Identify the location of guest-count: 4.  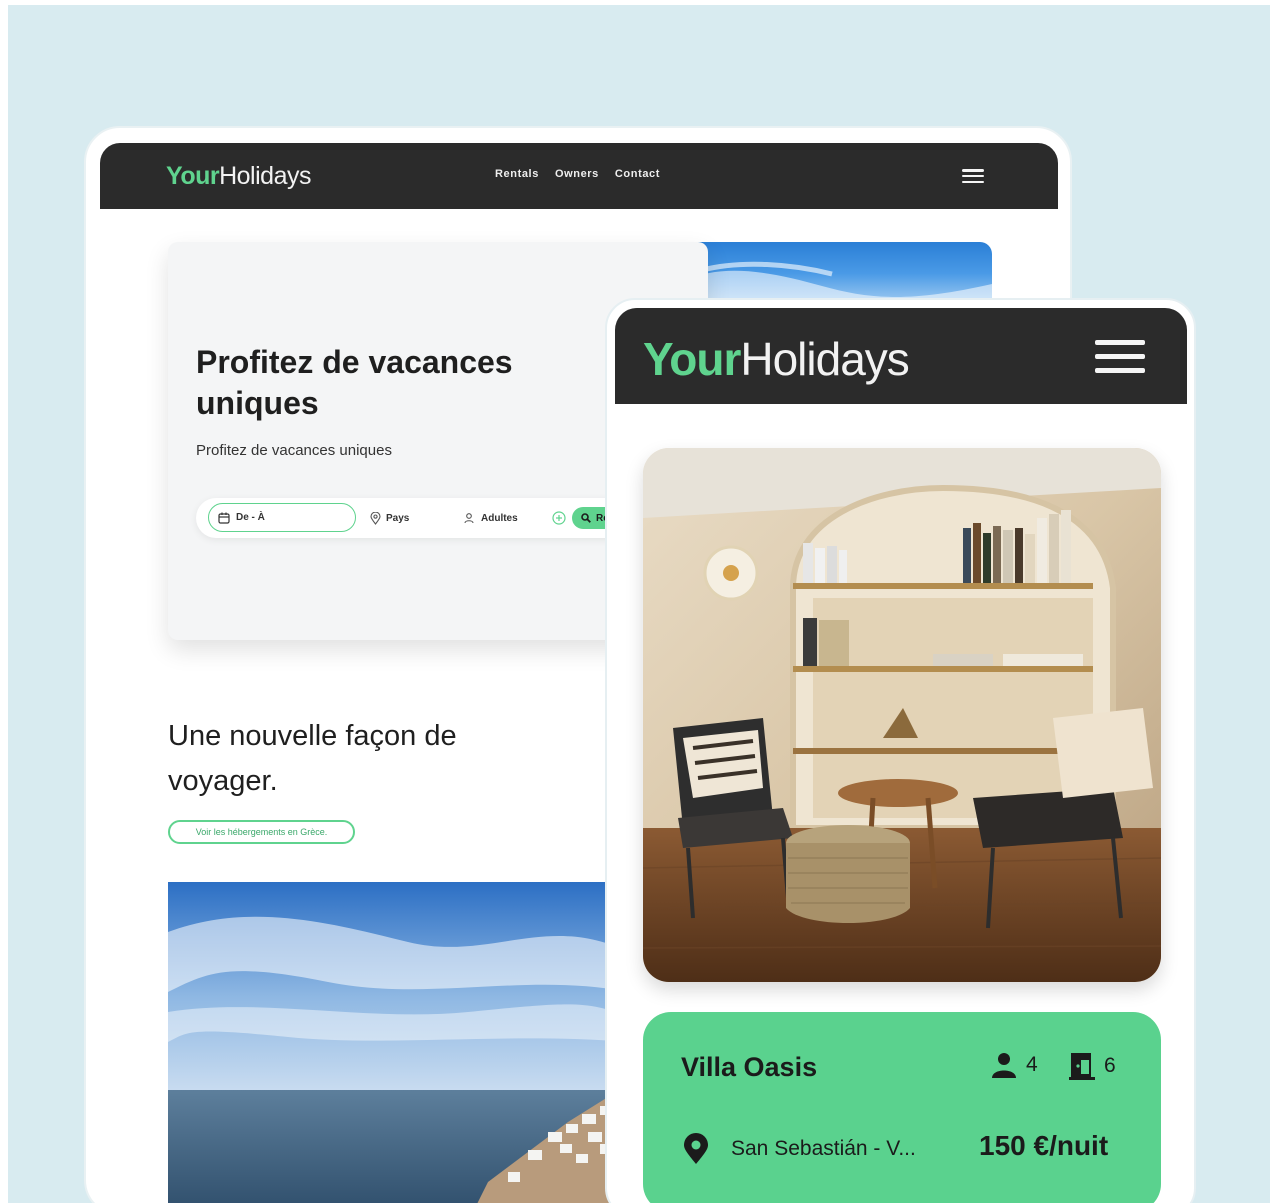
(1014, 1065).